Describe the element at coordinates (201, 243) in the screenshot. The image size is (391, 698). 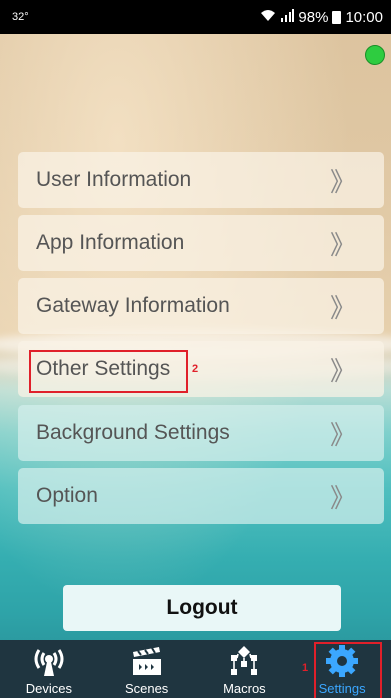
I see `menu-item-app-information: App Information 》` at that location.